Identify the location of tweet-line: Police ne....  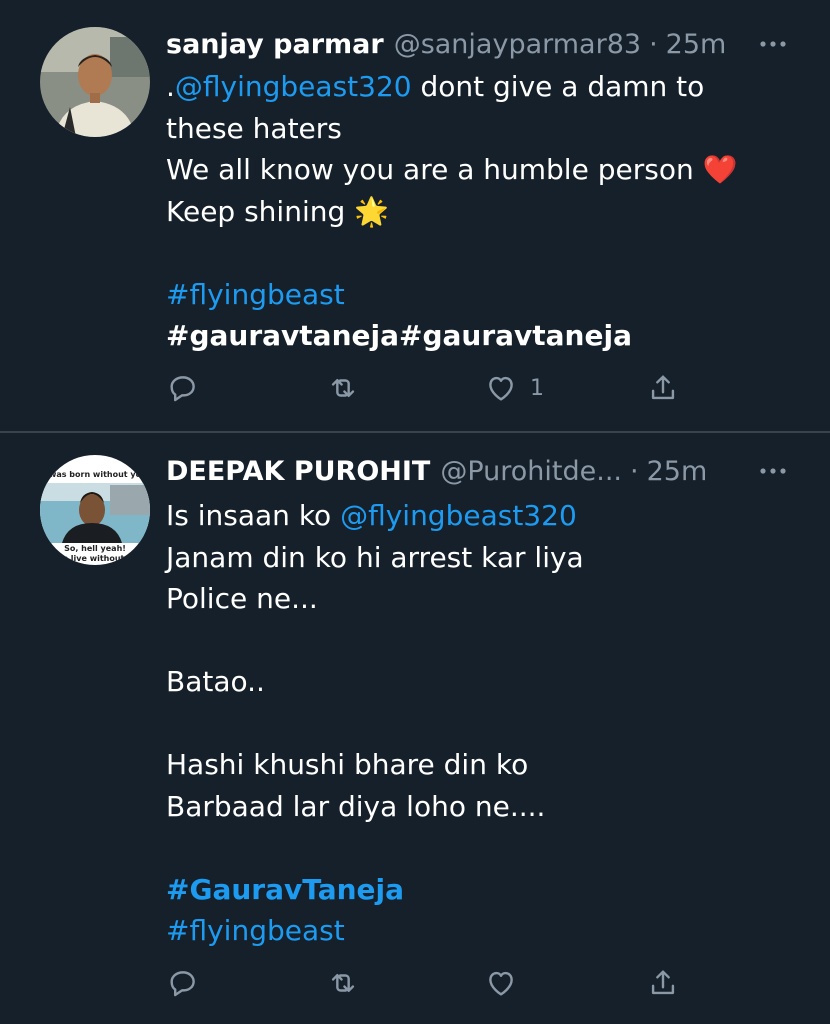
(486, 599).